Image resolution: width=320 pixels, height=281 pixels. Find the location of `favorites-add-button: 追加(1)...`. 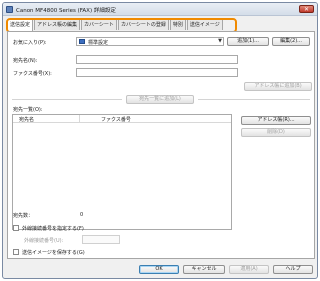

favorites-add-button: 追加(1)... is located at coordinates (248, 41).